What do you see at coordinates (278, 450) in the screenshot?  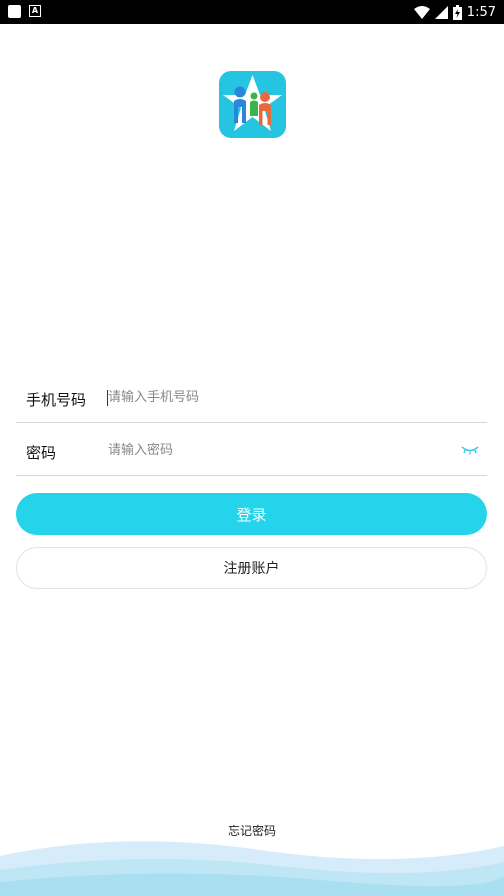 I see `password-input` at bounding box center [278, 450].